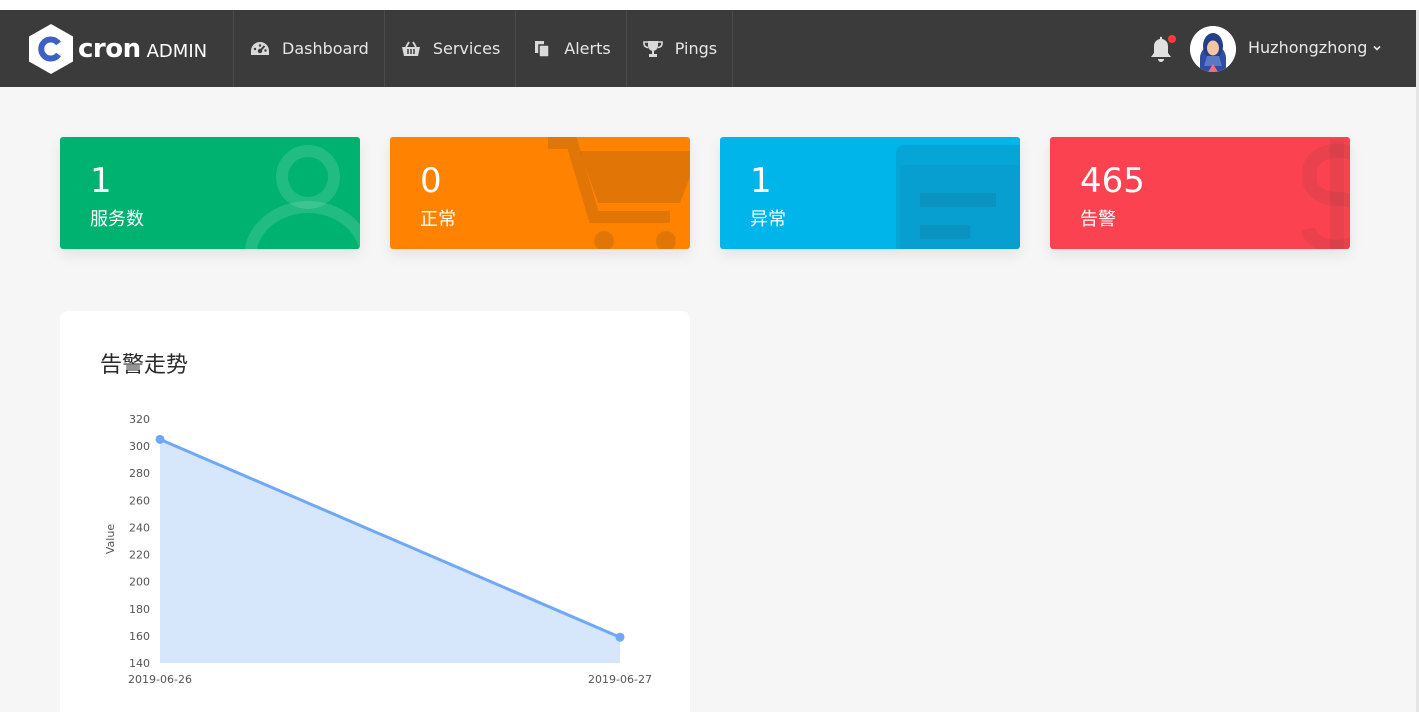 Image resolution: width=1419 pixels, height=712 pixels. What do you see at coordinates (1112, 181) in the screenshot?
I see `stat-value: 465` at bounding box center [1112, 181].